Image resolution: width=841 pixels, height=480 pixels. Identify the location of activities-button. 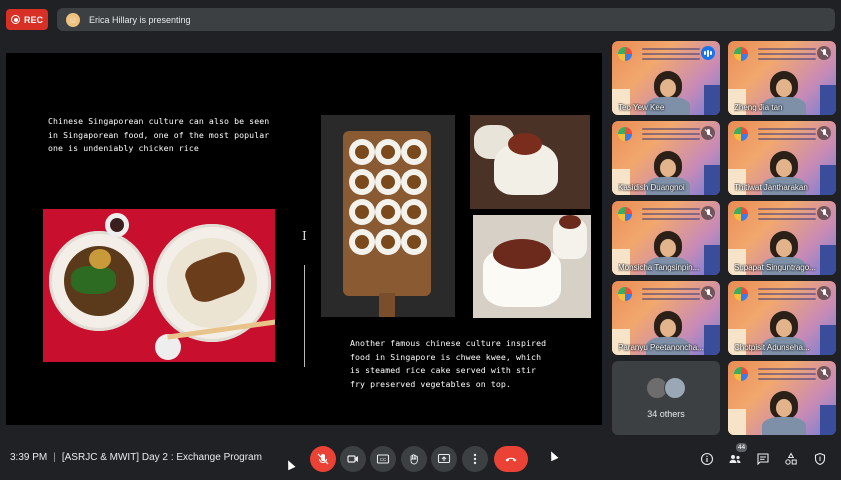
(791, 459).